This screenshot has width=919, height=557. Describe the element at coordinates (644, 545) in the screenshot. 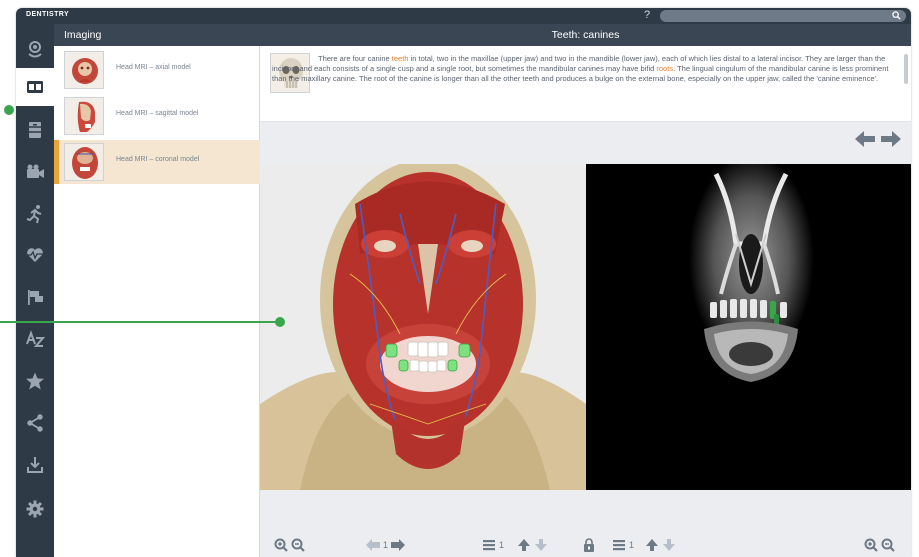

I see `right-layer-controls: 1` at that location.